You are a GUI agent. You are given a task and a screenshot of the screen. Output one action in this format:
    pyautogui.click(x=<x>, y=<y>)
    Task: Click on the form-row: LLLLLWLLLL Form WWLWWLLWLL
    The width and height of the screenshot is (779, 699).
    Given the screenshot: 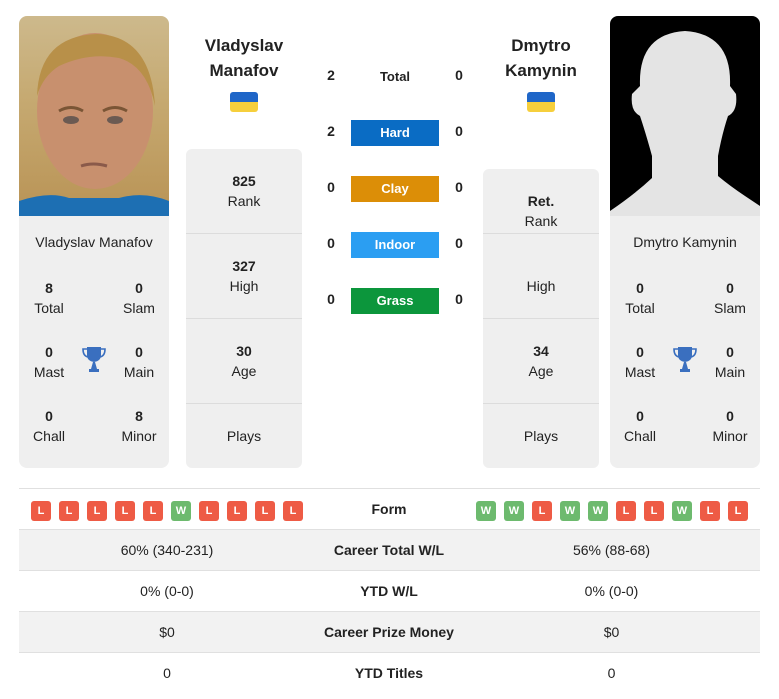 What is the action you would take?
    pyautogui.click(x=389, y=508)
    